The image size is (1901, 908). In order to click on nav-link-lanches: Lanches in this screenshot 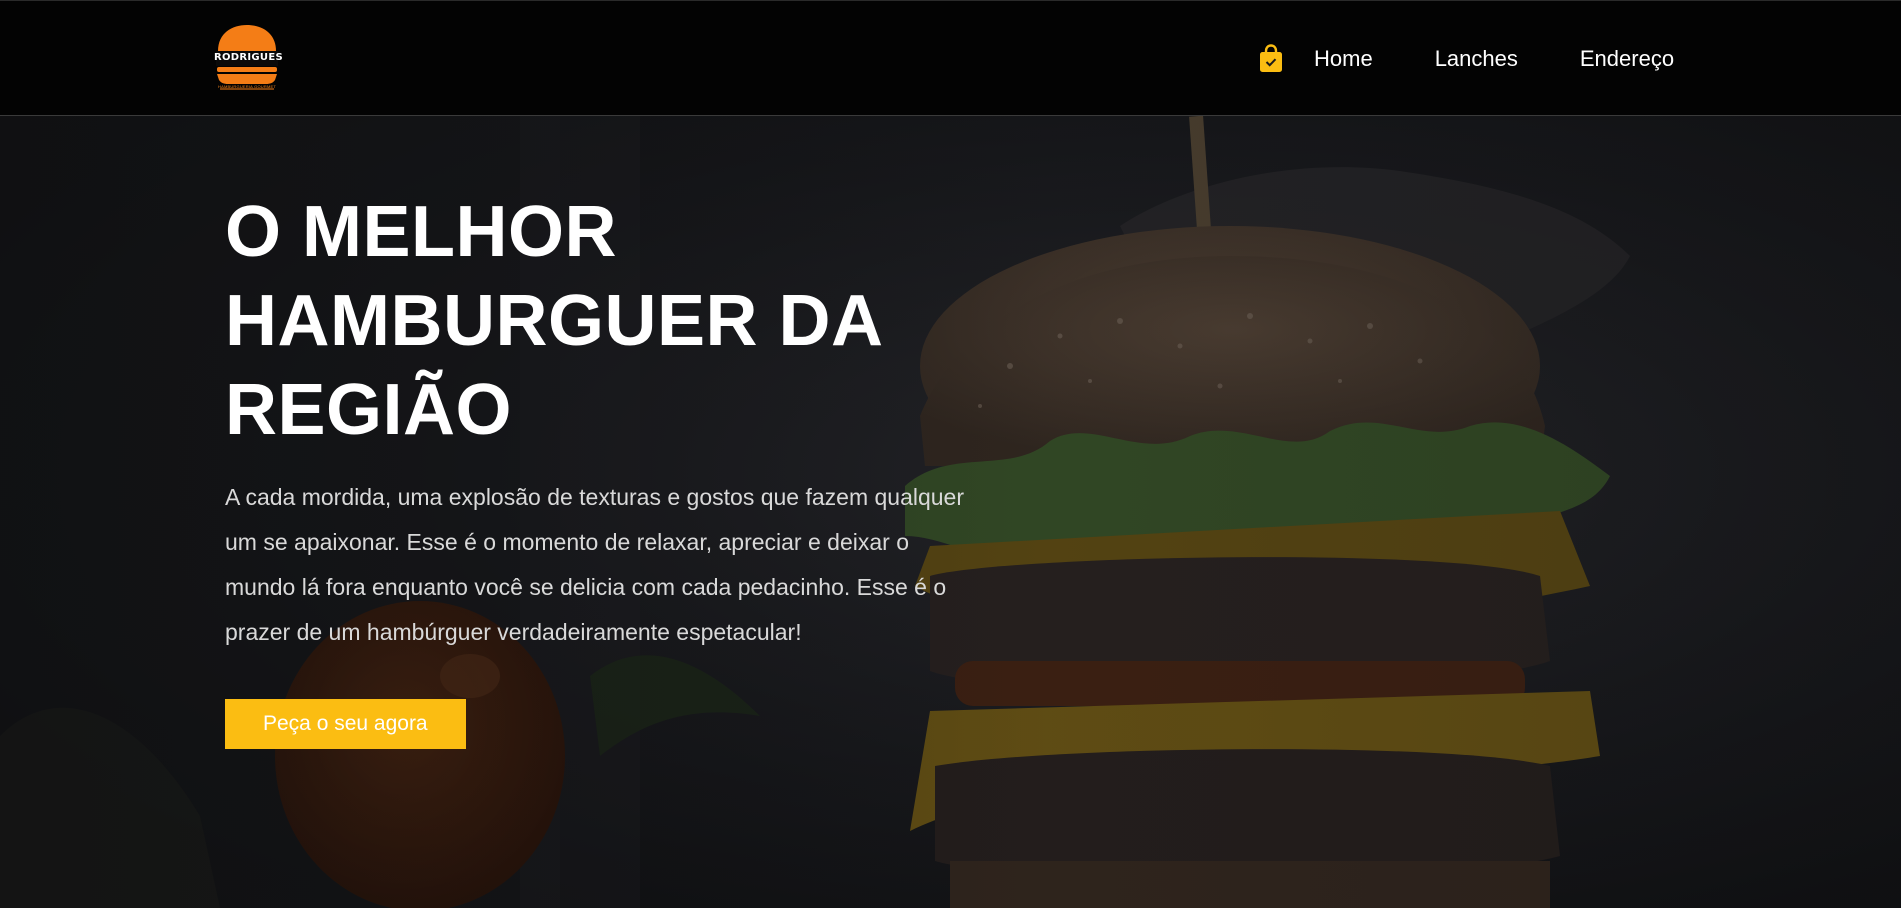, I will do `click(1476, 59)`.